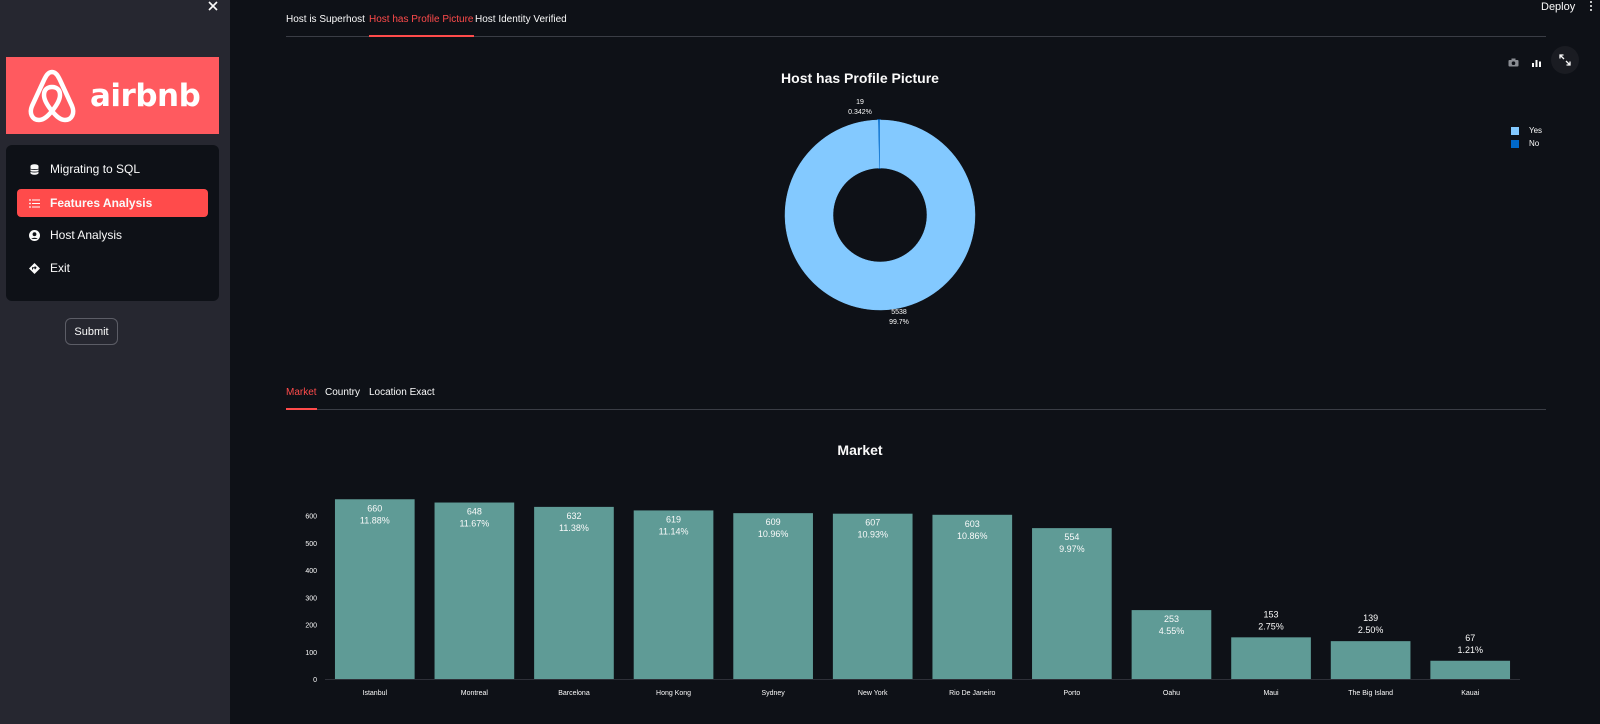 This screenshot has width=1600, height=724. Describe the element at coordinates (421, 25) in the screenshot. I see `tab-host-has-profile-picture: Host has Profile Picture` at that location.